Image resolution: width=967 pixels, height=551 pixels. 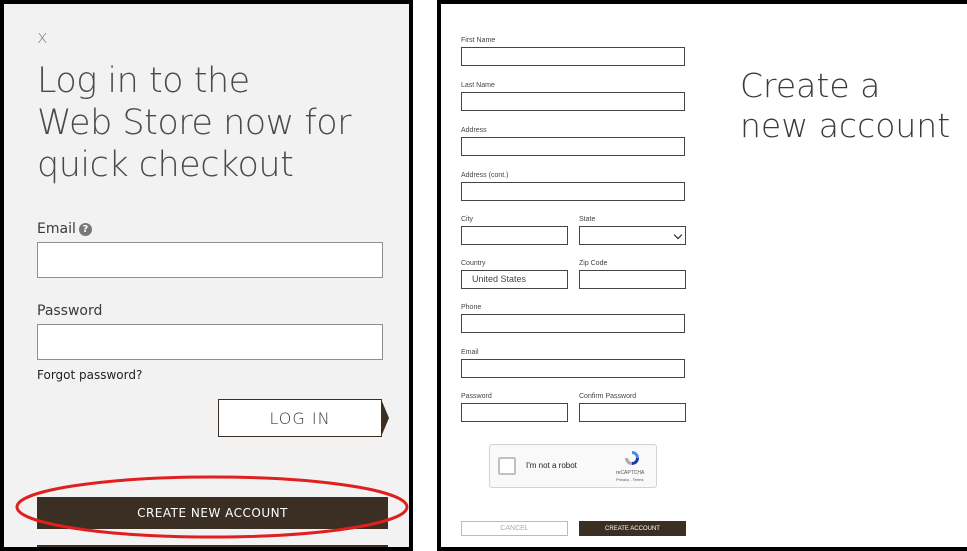 I want to click on login-button: LOG IN, so click(x=303, y=418).